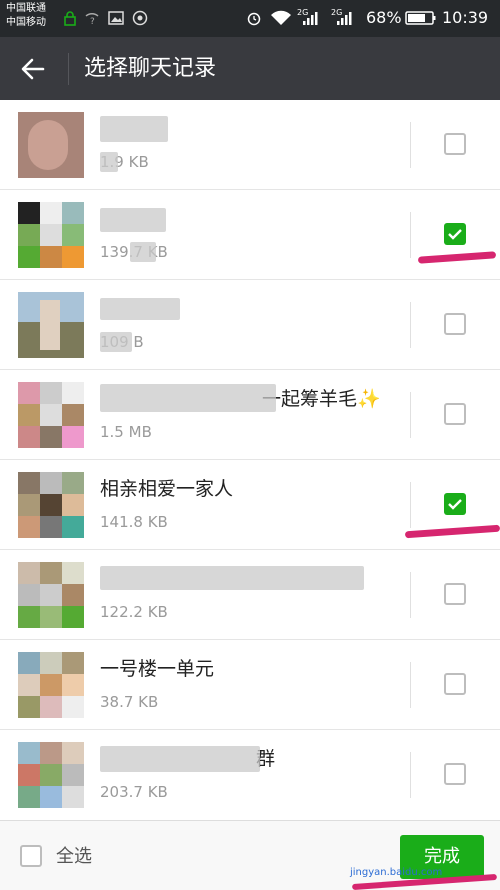 The width and height of the screenshot is (500, 890). What do you see at coordinates (68, 69) in the screenshot?
I see `app-bar-divider` at bounding box center [68, 69].